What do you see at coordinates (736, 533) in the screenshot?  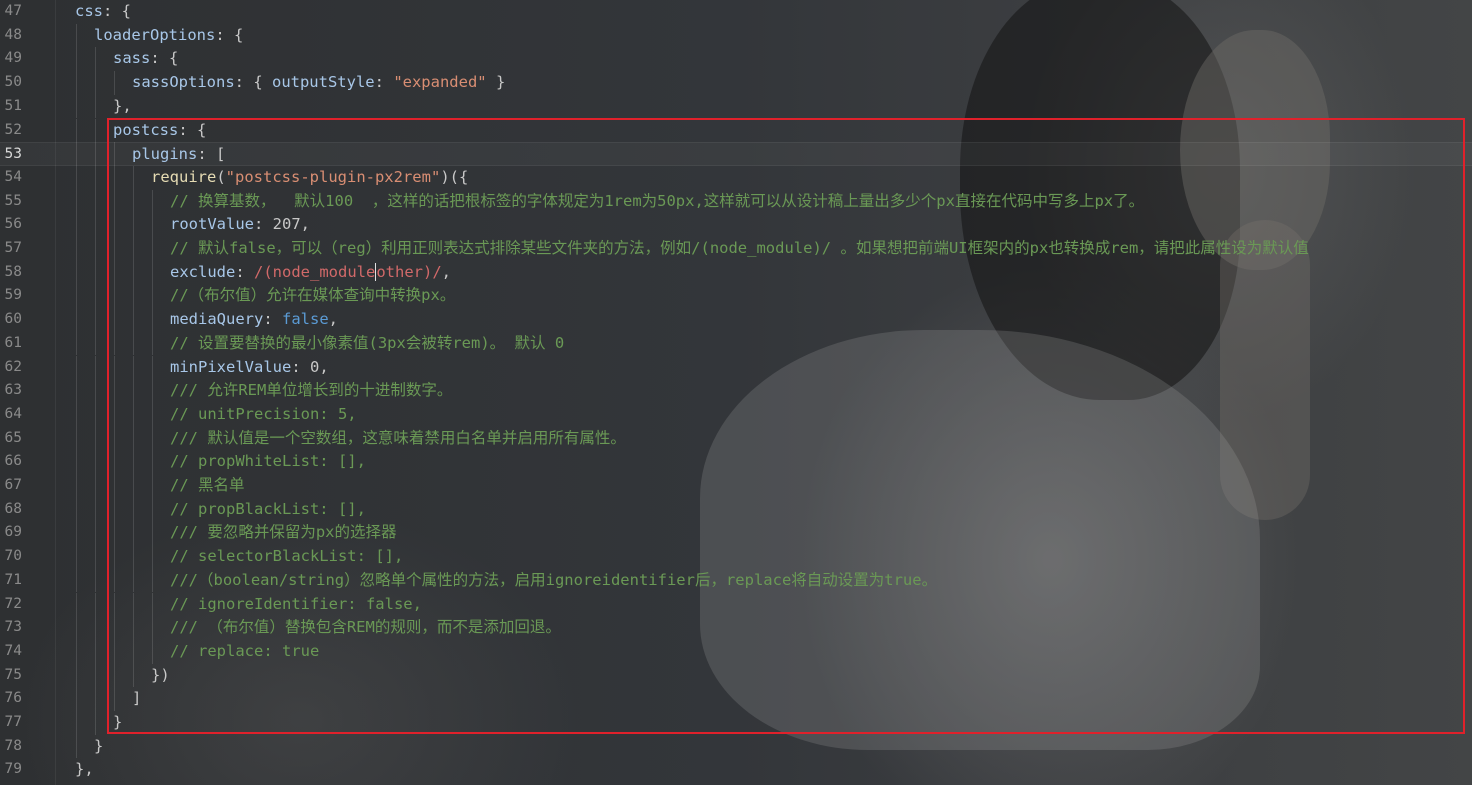 I see `code-line: 69 /// 要忽略并保留为px的选择器` at bounding box center [736, 533].